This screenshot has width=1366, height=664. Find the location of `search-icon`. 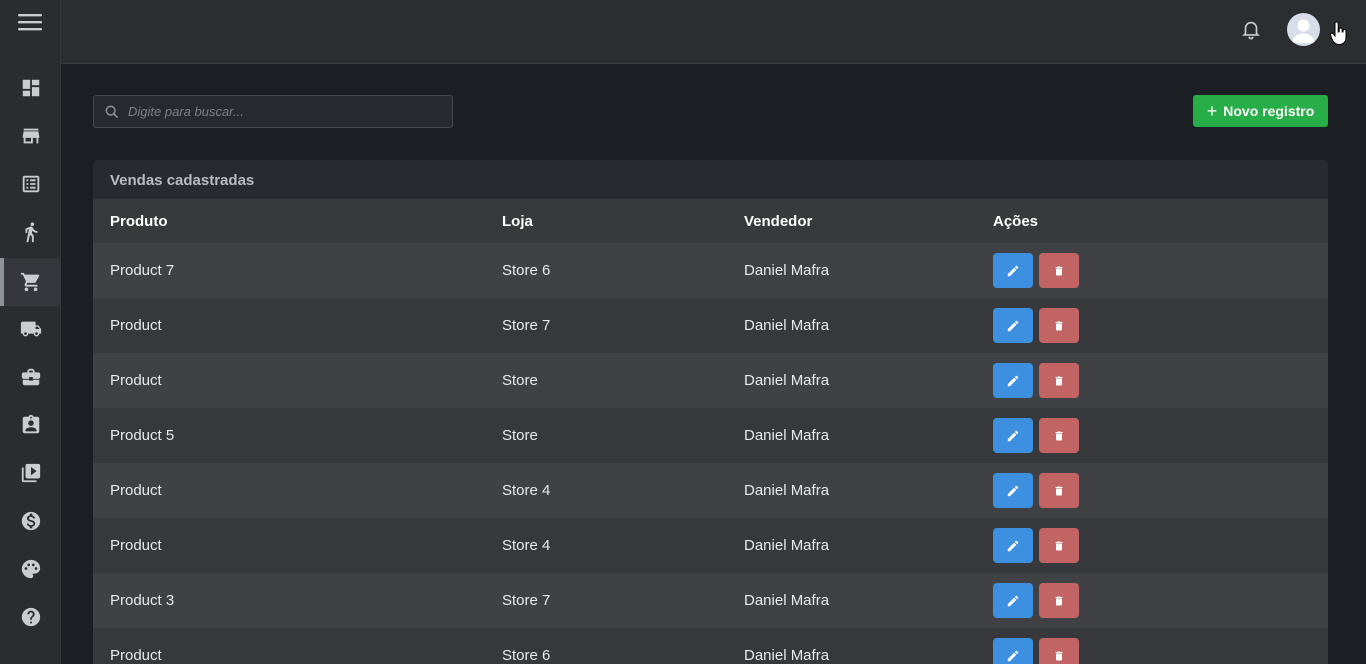

search-icon is located at coordinates (112, 111).